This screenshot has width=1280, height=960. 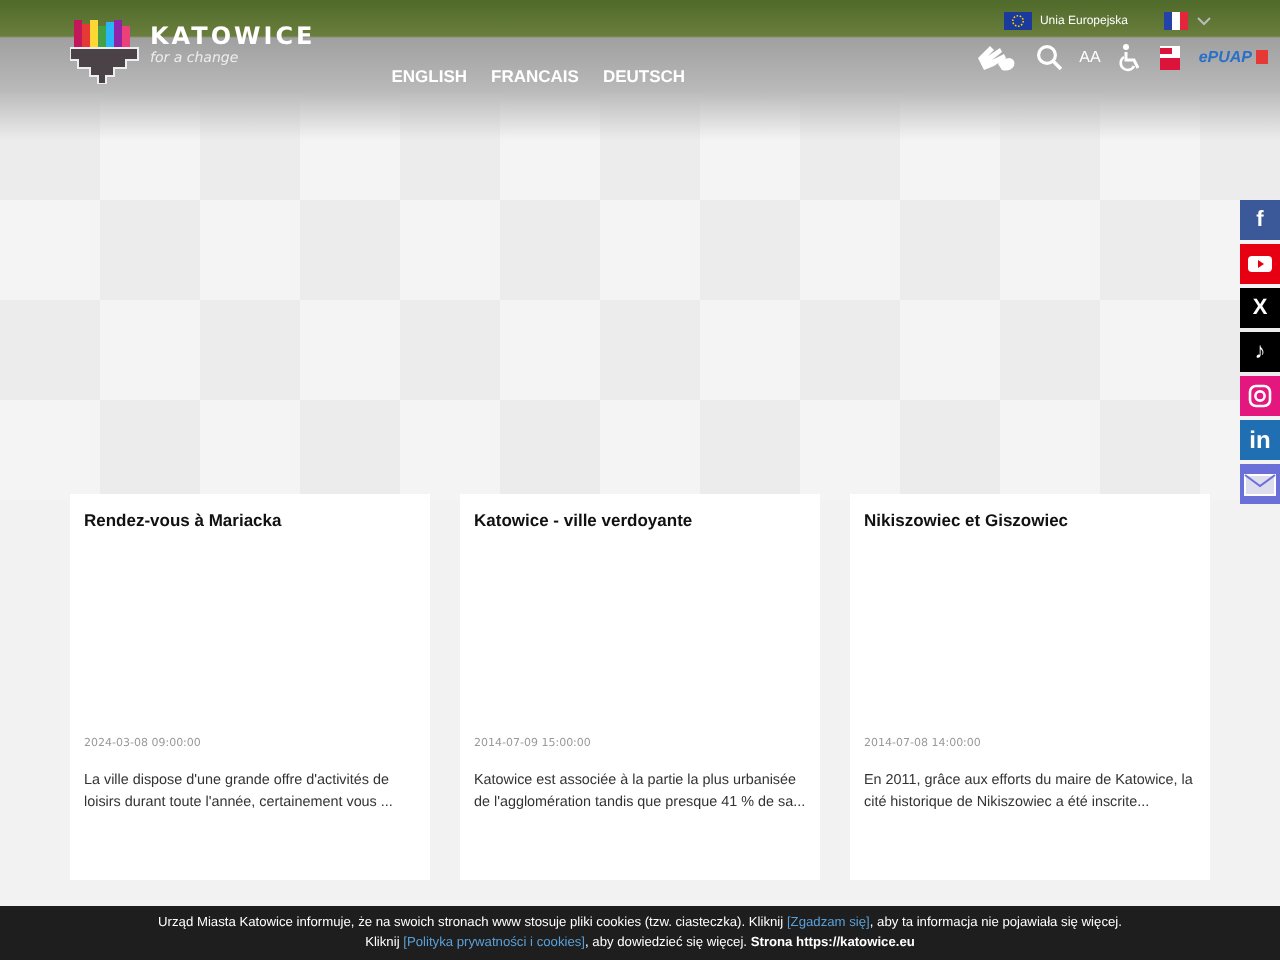 I want to click on envelope-icon, so click(x=1260, y=484).